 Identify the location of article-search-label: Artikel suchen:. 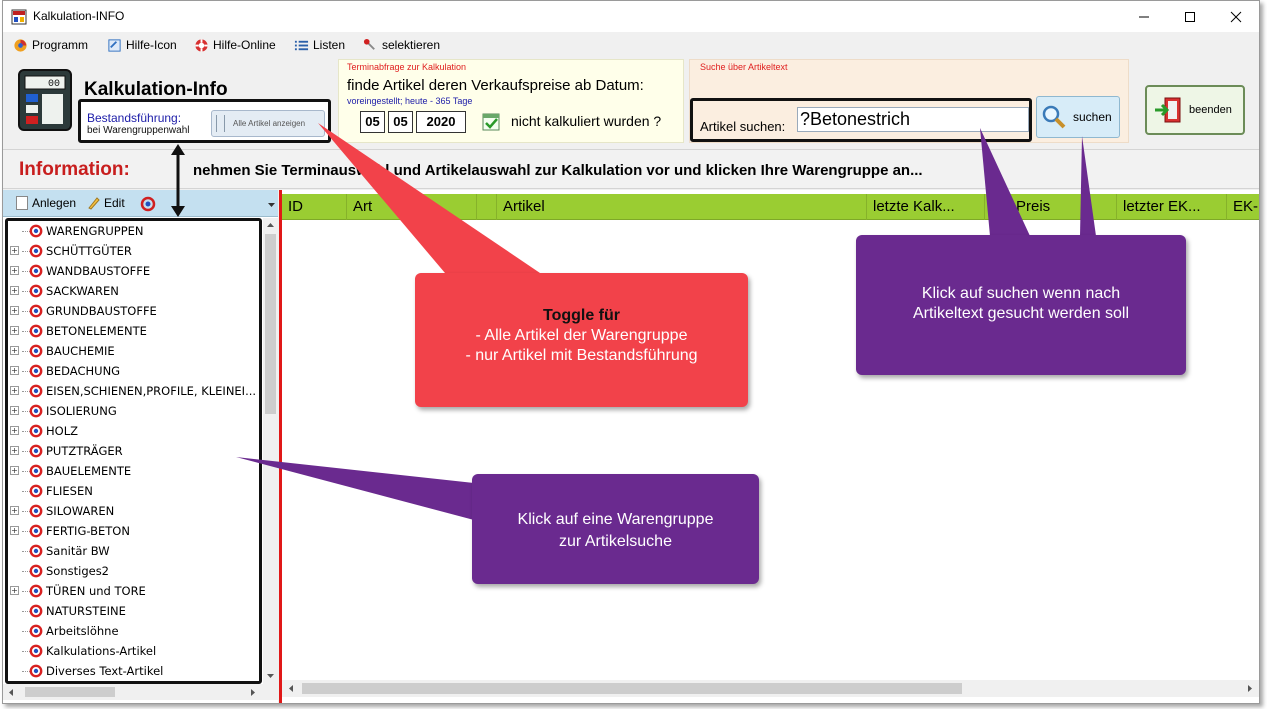
(743, 126).